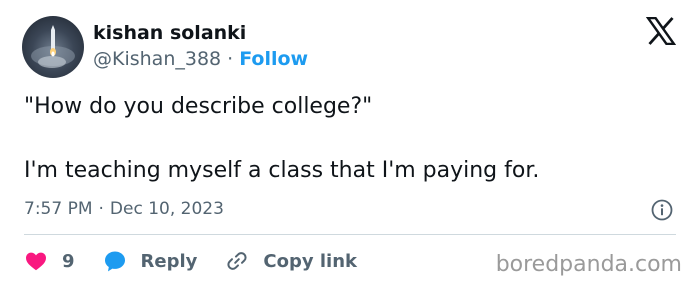 The width and height of the screenshot is (700, 287). Describe the element at coordinates (661, 31) in the screenshot. I see `x-logo-icon` at that location.